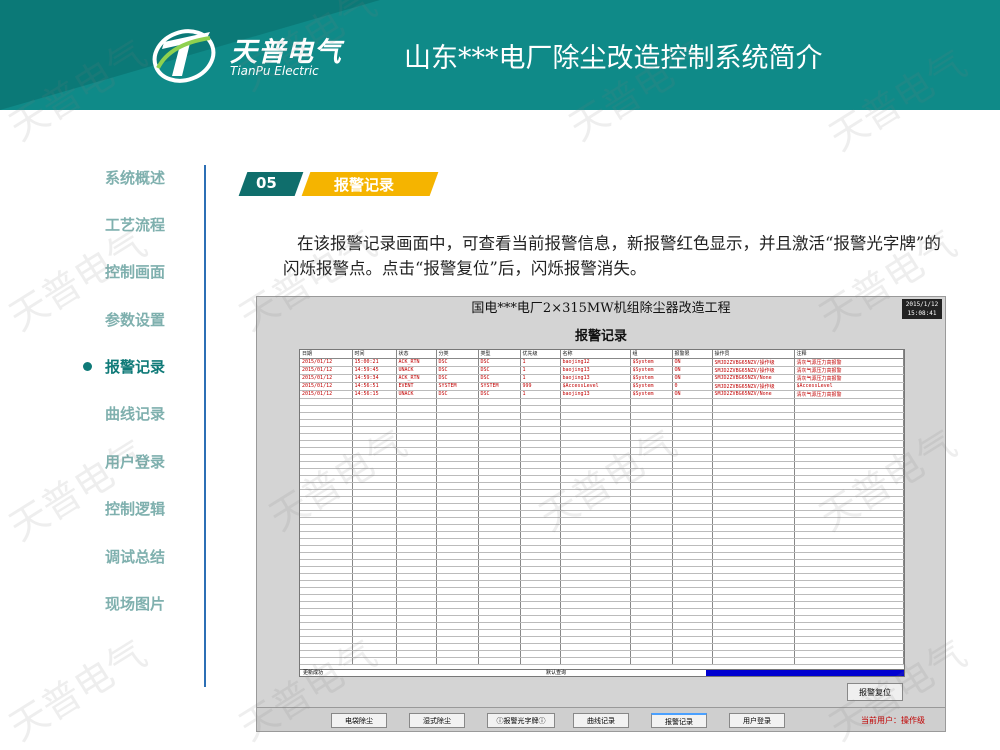 Image resolution: width=1000 pixels, height=750 pixels. Describe the element at coordinates (437, 720) in the screenshot. I see `nav-wet-dust-button: 湿式除尘` at that location.